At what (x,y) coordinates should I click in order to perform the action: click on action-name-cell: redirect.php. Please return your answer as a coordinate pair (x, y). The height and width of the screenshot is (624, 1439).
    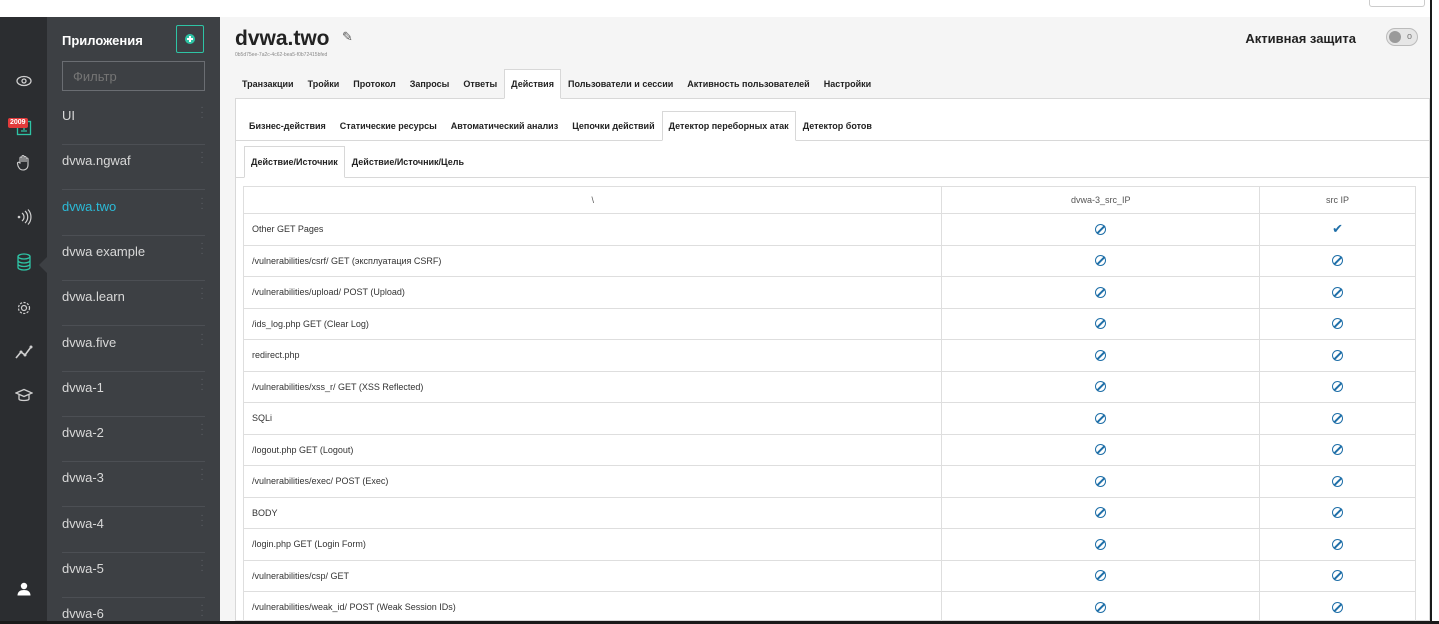
    Looking at the image, I should click on (592, 355).